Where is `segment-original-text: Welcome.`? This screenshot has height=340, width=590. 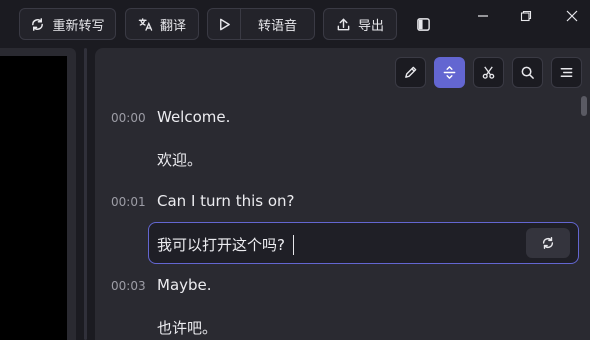
segment-original-text: Welcome. is located at coordinates (193, 117).